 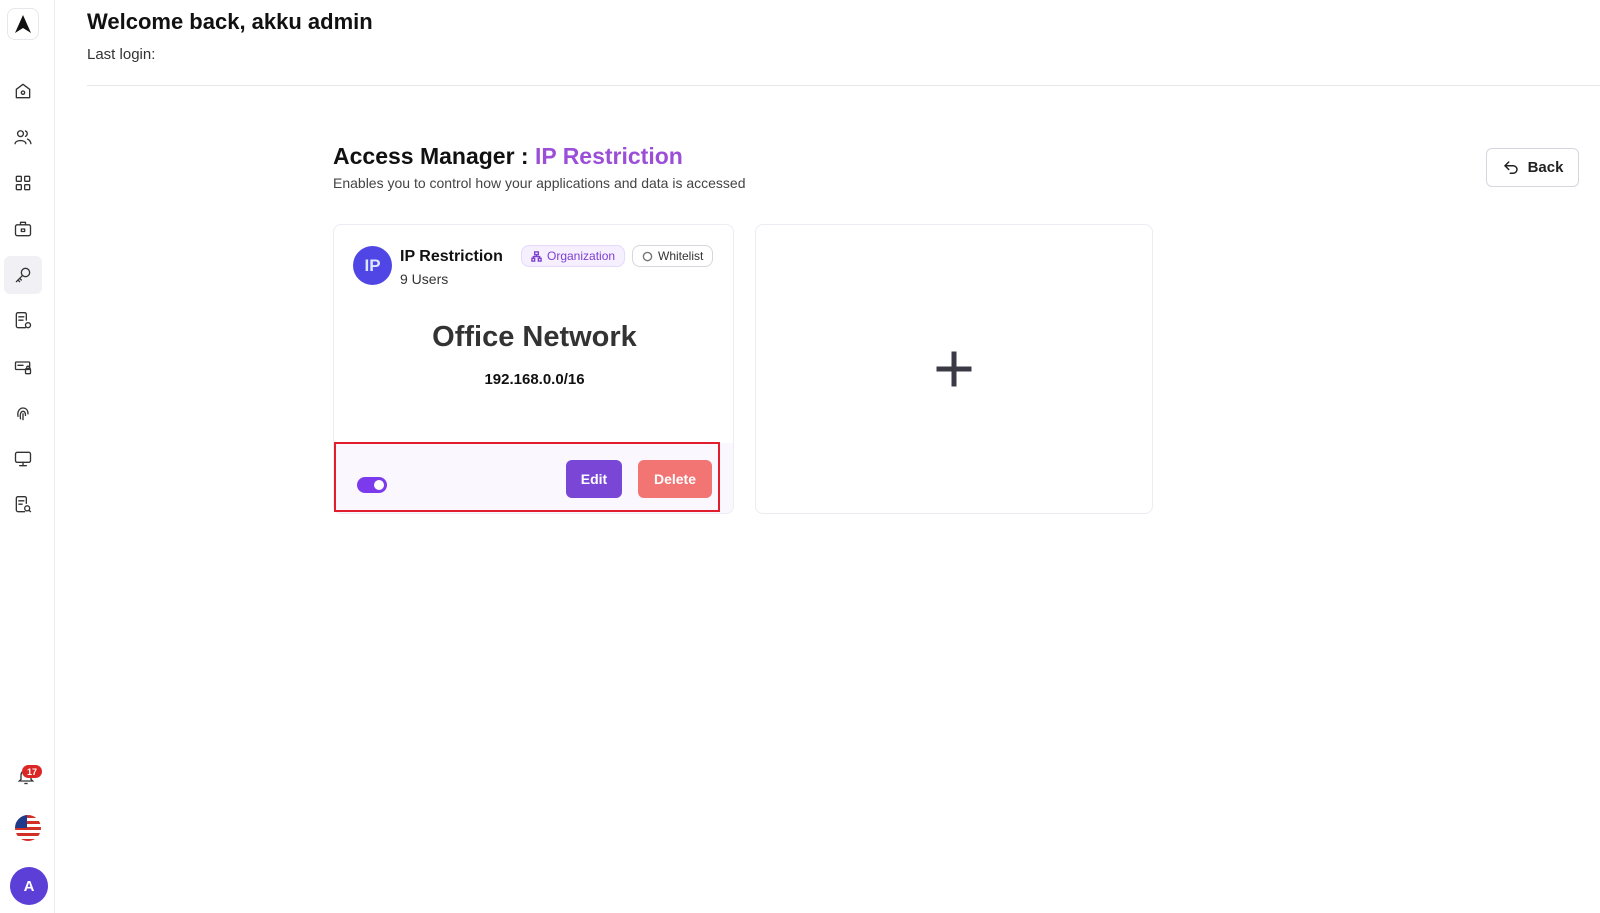 I want to click on plus-icon, so click(x=954, y=369).